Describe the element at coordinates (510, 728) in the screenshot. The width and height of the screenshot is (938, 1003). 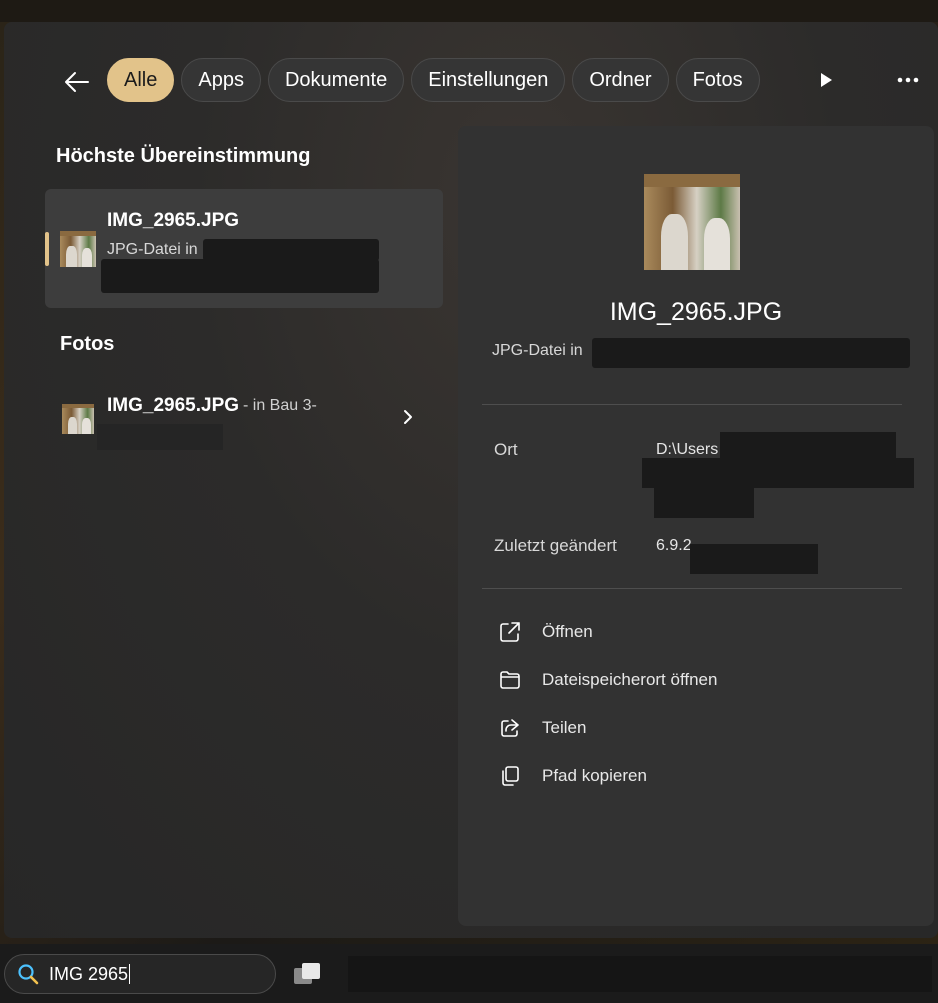
I see `share-icon` at that location.